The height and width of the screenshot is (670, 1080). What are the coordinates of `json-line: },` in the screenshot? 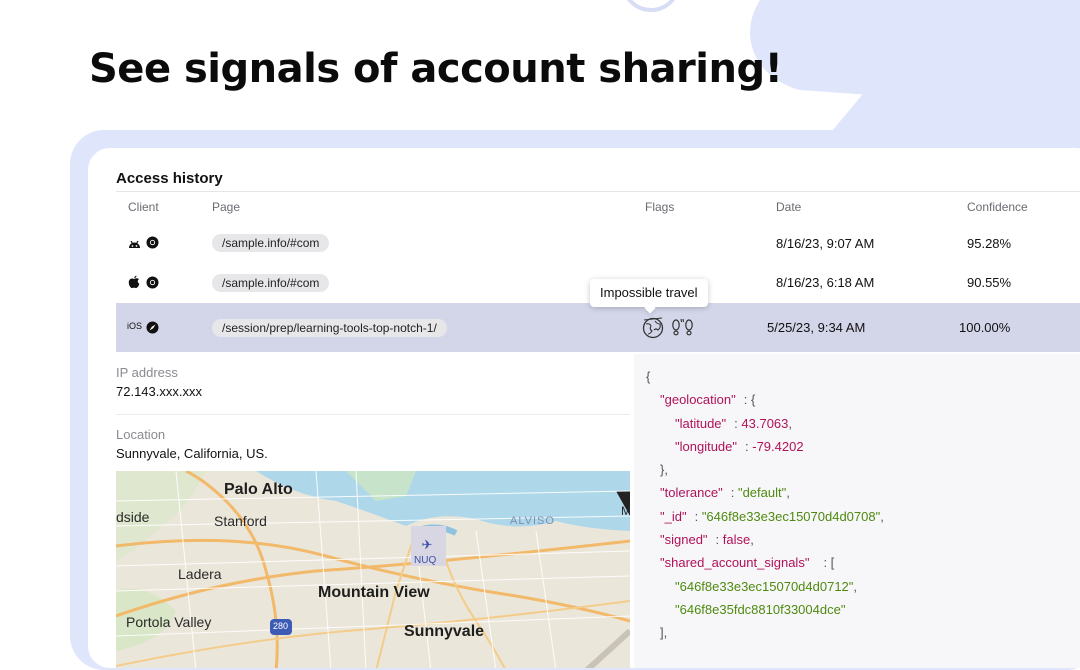 It's located at (664, 470).